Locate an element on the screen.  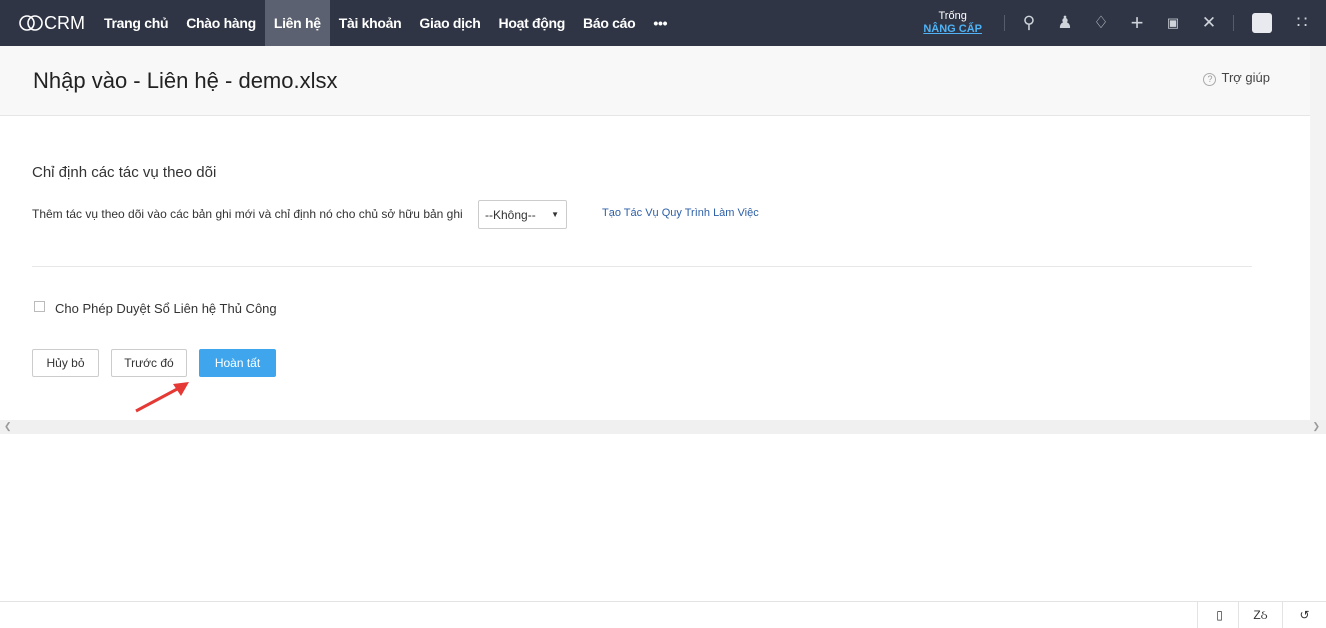
plan-info: Trống NÂNG CẤP is located at coordinates (952, 23).